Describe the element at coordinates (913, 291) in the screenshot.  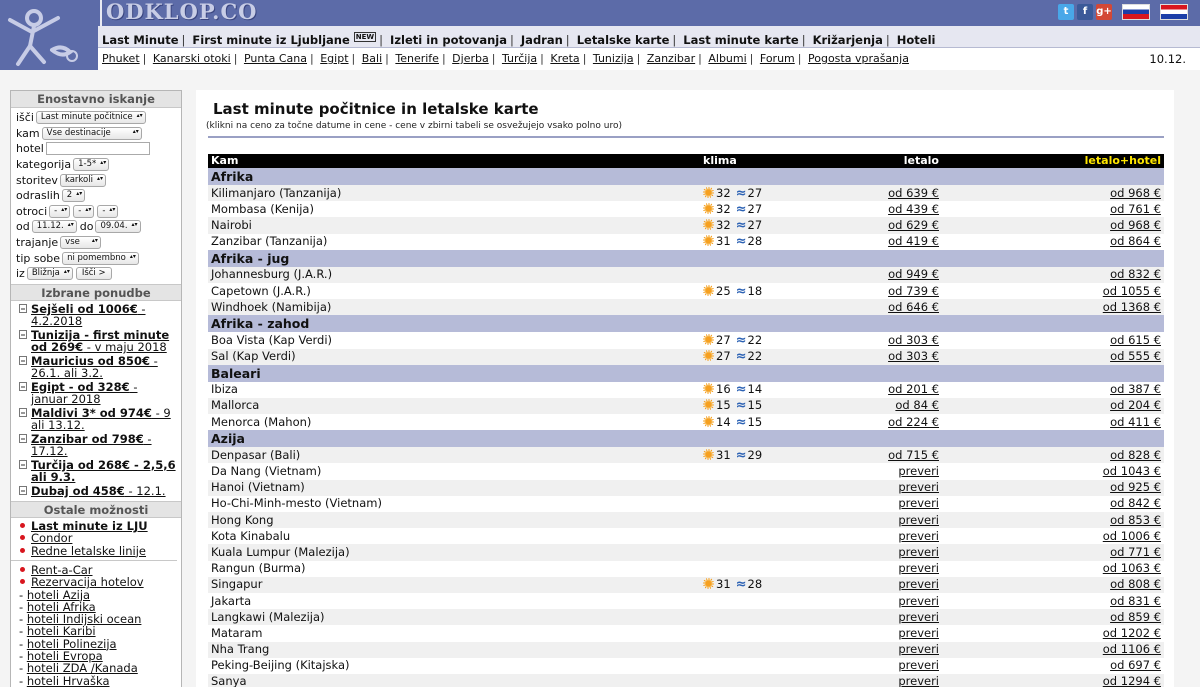
I see `flight-price-link: od 739 €` at that location.